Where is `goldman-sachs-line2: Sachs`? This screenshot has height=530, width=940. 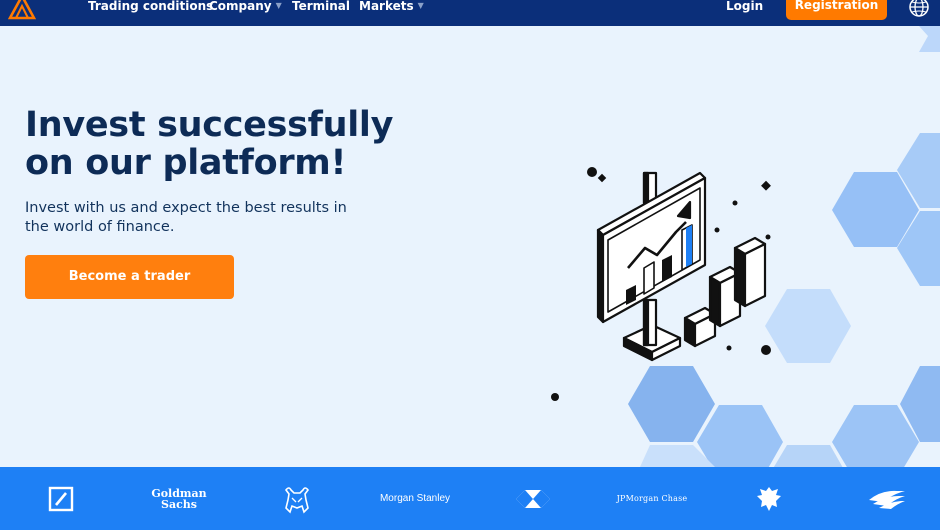
goldman-sachs-line2: Sachs is located at coordinates (179, 504).